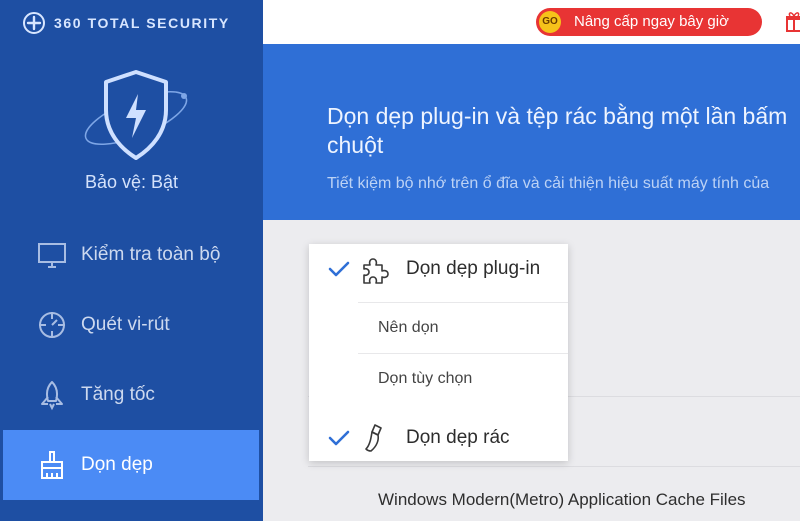 The height and width of the screenshot is (521, 800). What do you see at coordinates (550, 22) in the screenshot?
I see `go-badge-icon: GO` at bounding box center [550, 22].